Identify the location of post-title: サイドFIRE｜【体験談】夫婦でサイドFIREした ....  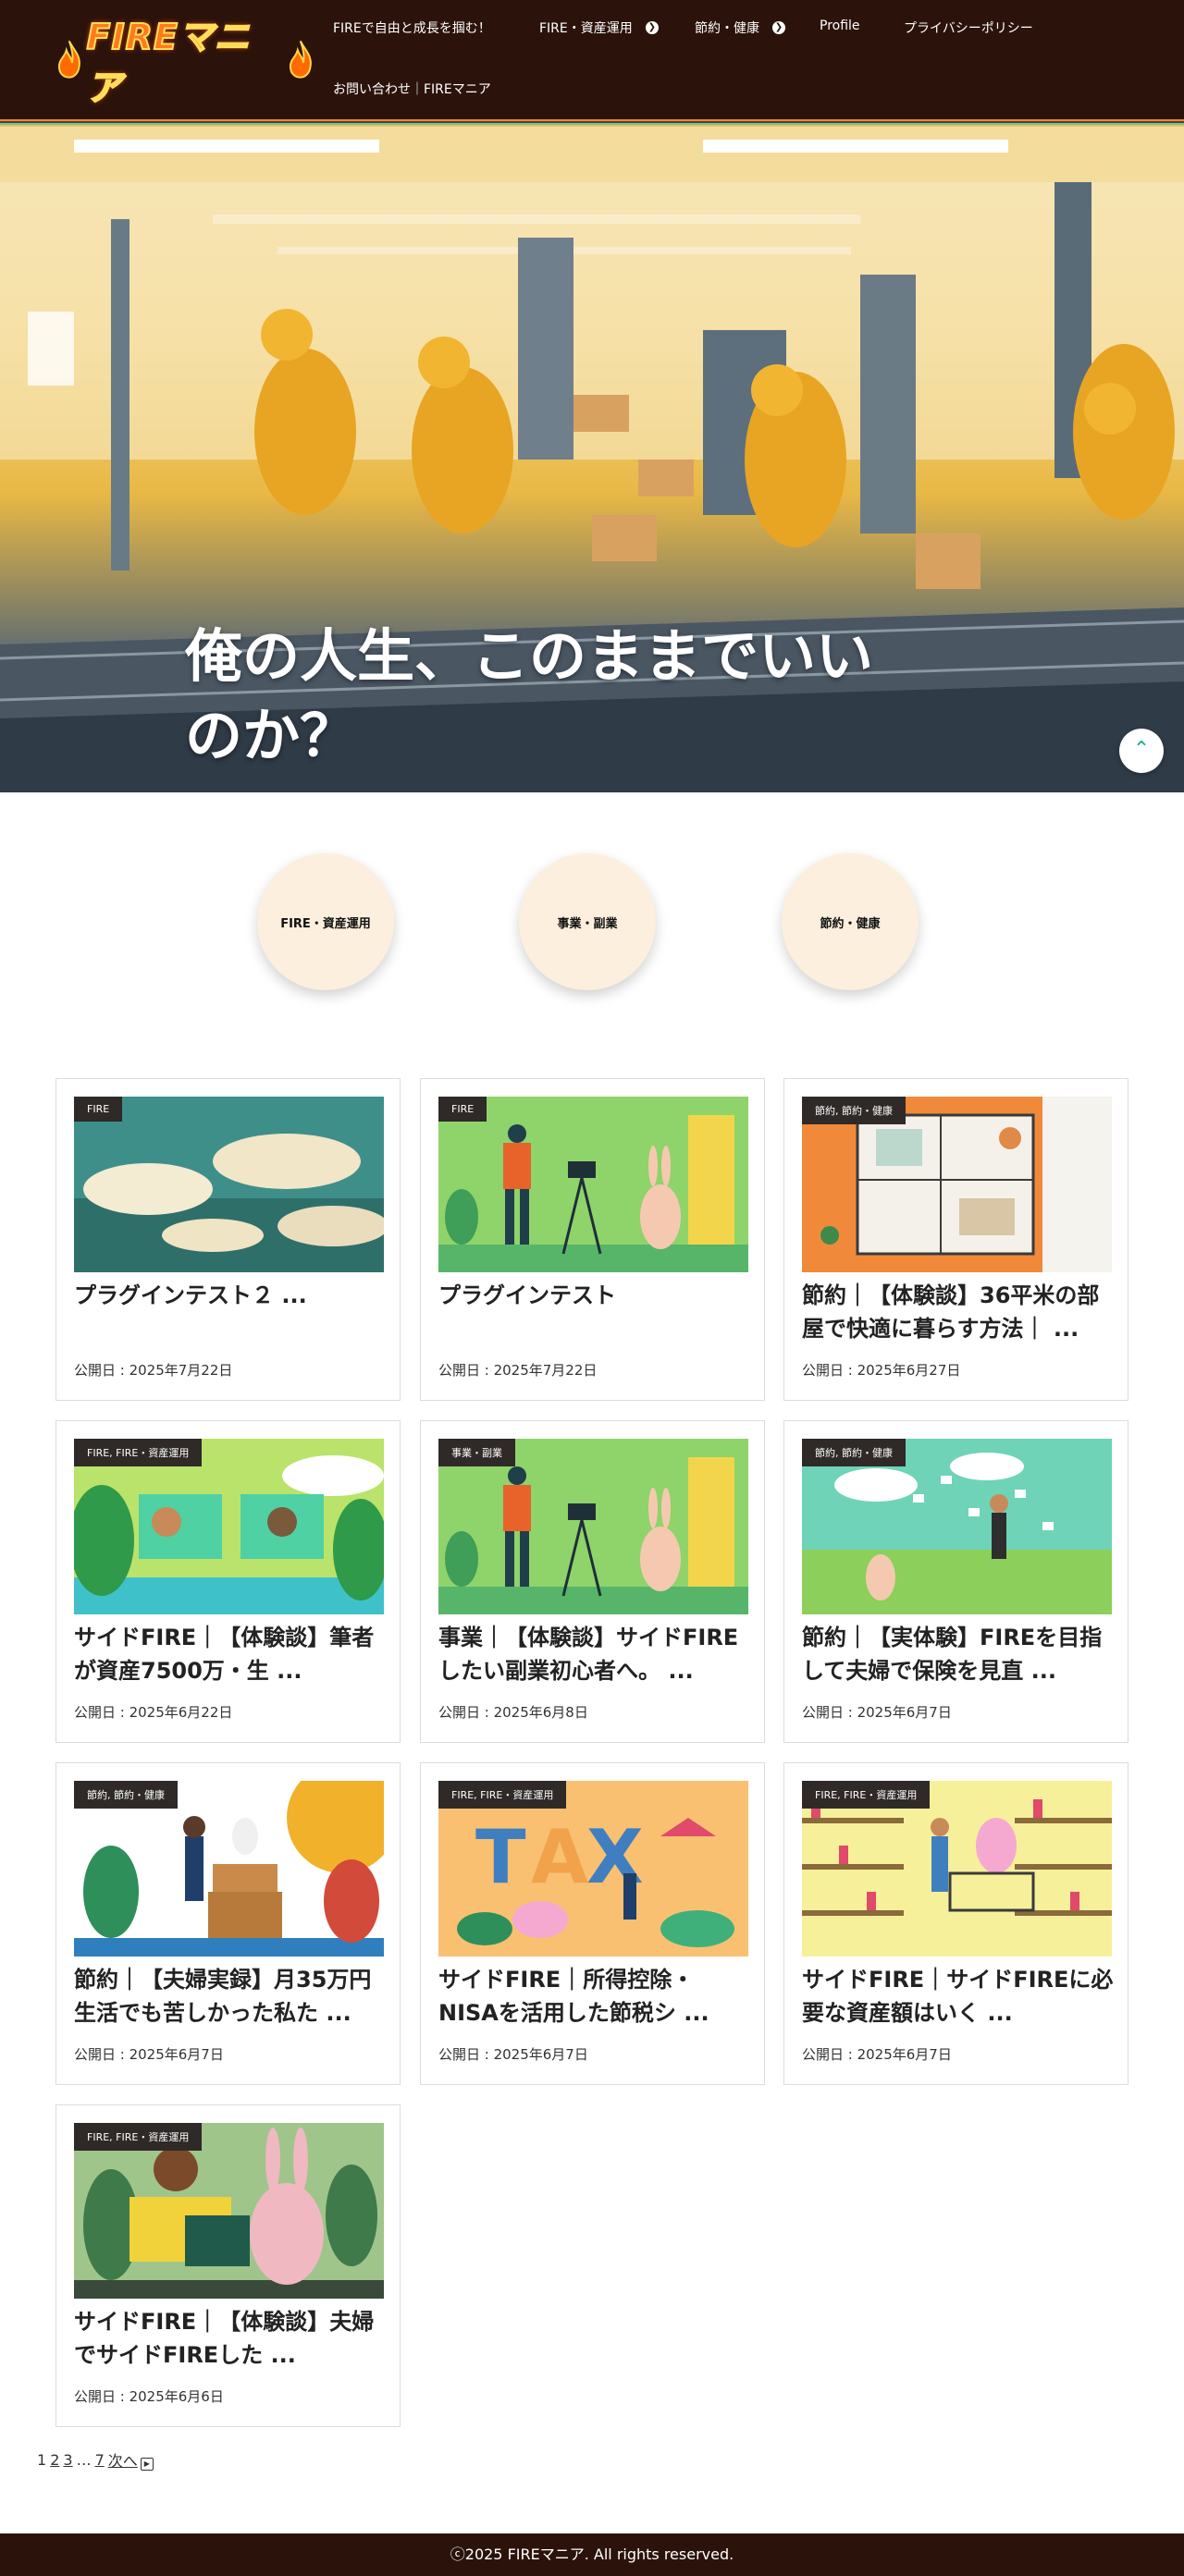
(231, 2339).